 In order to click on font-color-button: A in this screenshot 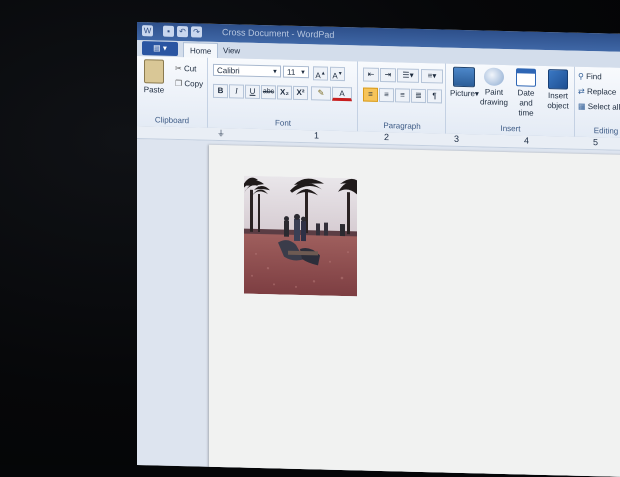, I will do `click(342, 94)`.